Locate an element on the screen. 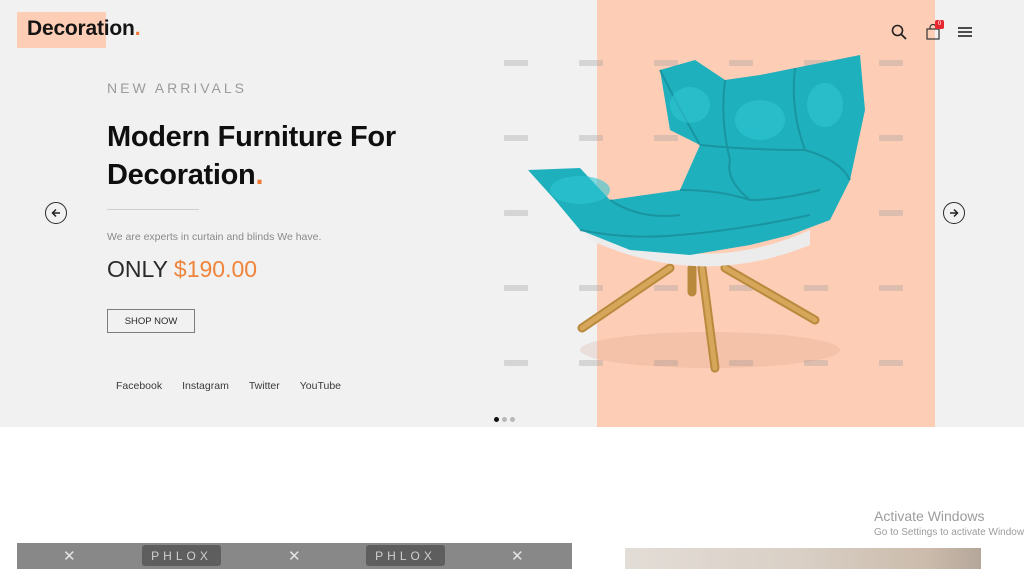  hero-headline: Modern Furniture For Decoration. is located at coordinates (251, 156).